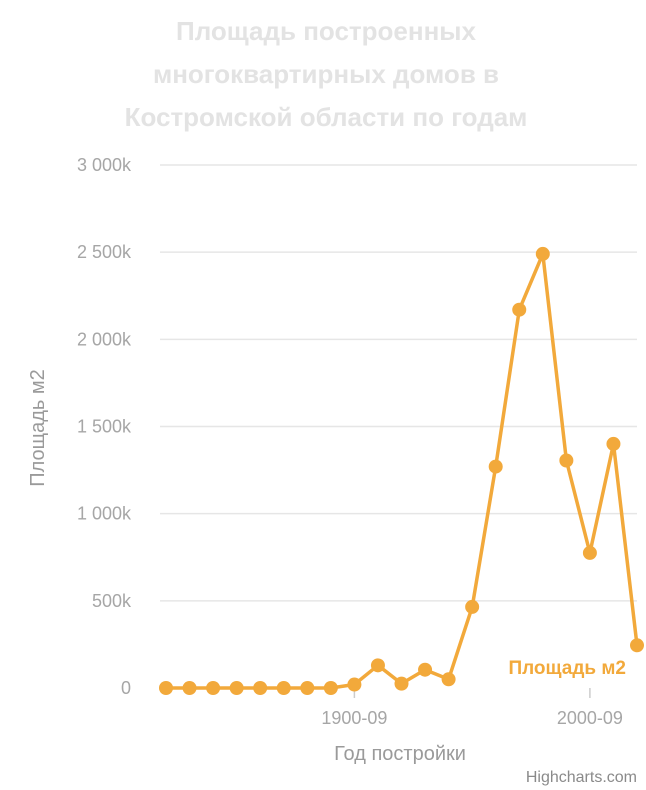 This screenshot has height=790, width=646. I want to click on y-axis-title: Площадь м2, so click(38, 428).